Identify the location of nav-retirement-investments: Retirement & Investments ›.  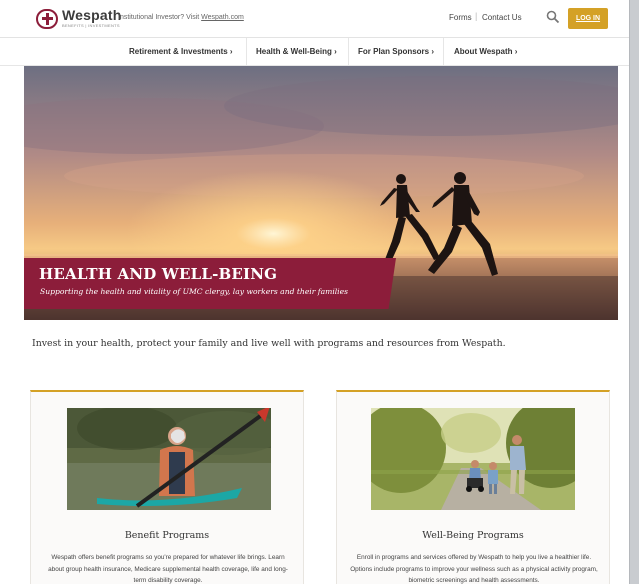
(181, 51).